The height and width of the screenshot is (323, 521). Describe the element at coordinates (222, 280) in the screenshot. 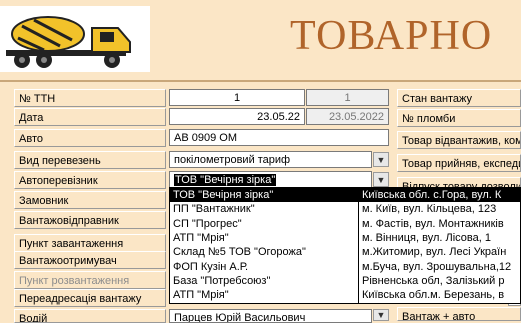

I see `option-name: База "Потребсоюз"` at that location.